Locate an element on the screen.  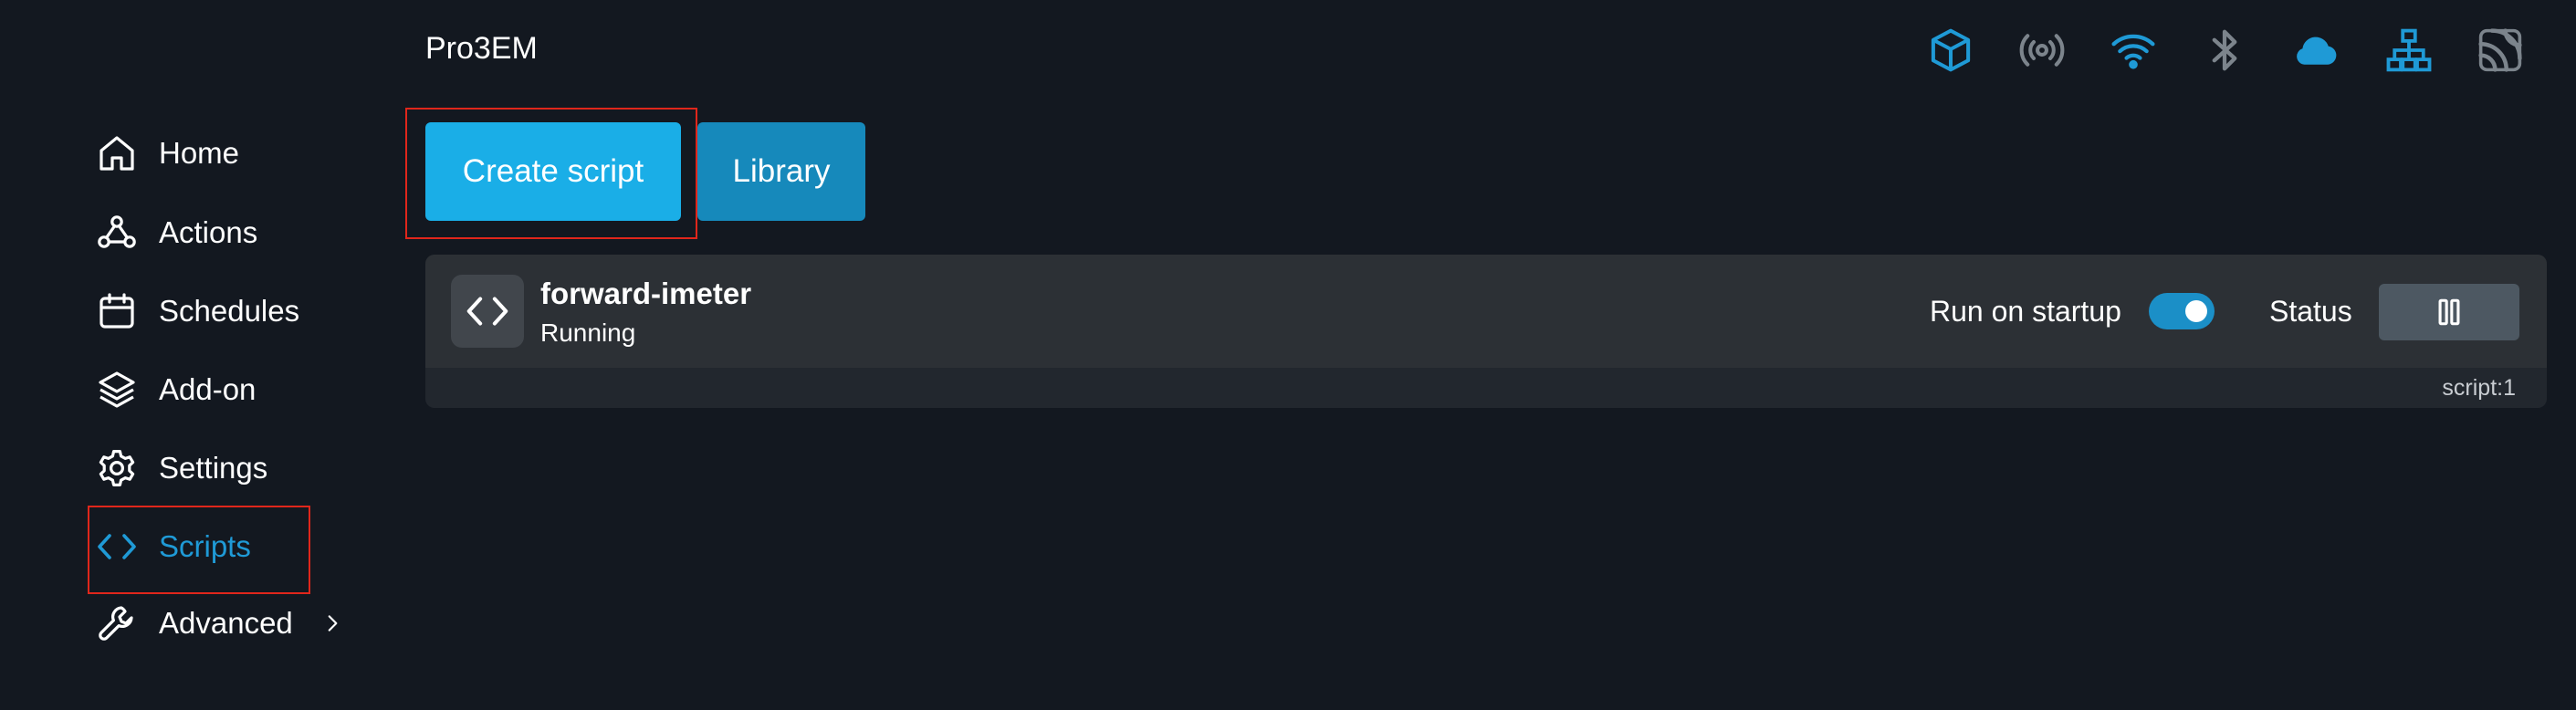
sidebar-item-label: Scripts is located at coordinates (205, 546).